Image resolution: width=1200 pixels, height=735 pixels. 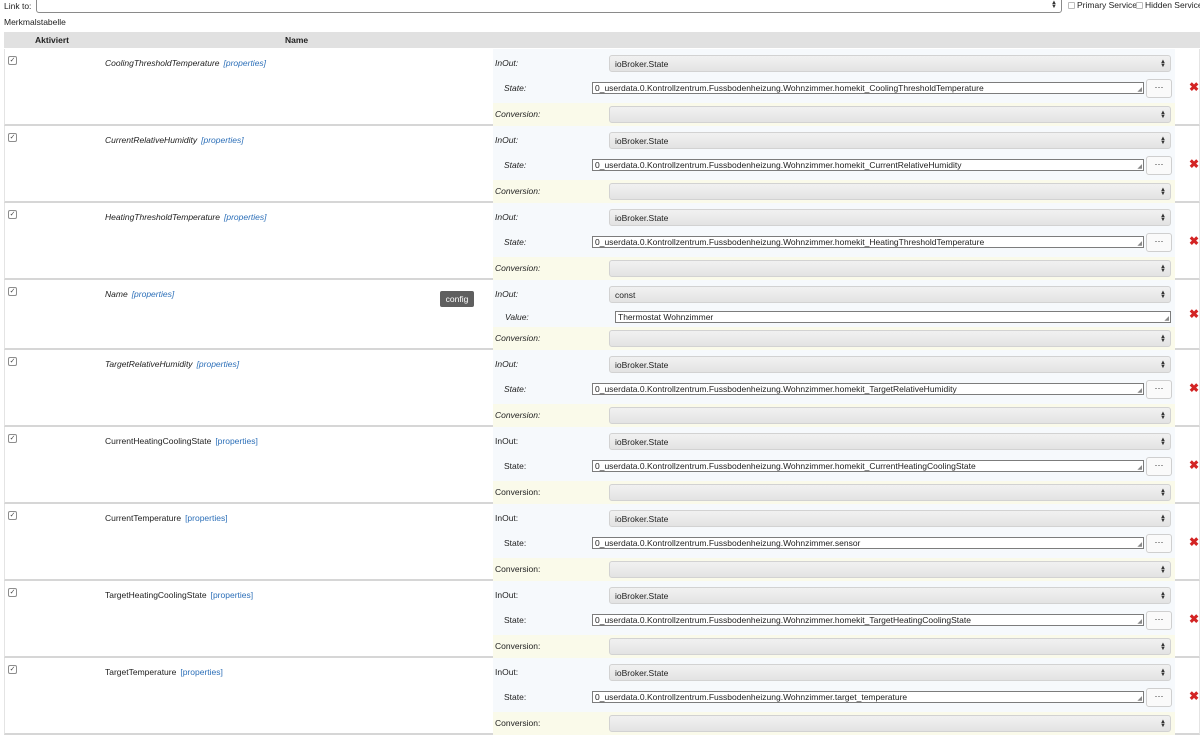 What do you see at coordinates (158, 441) in the screenshot?
I see `characteristic-label: CurrentHeatingCoolingState` at bounding box center [158, 441].